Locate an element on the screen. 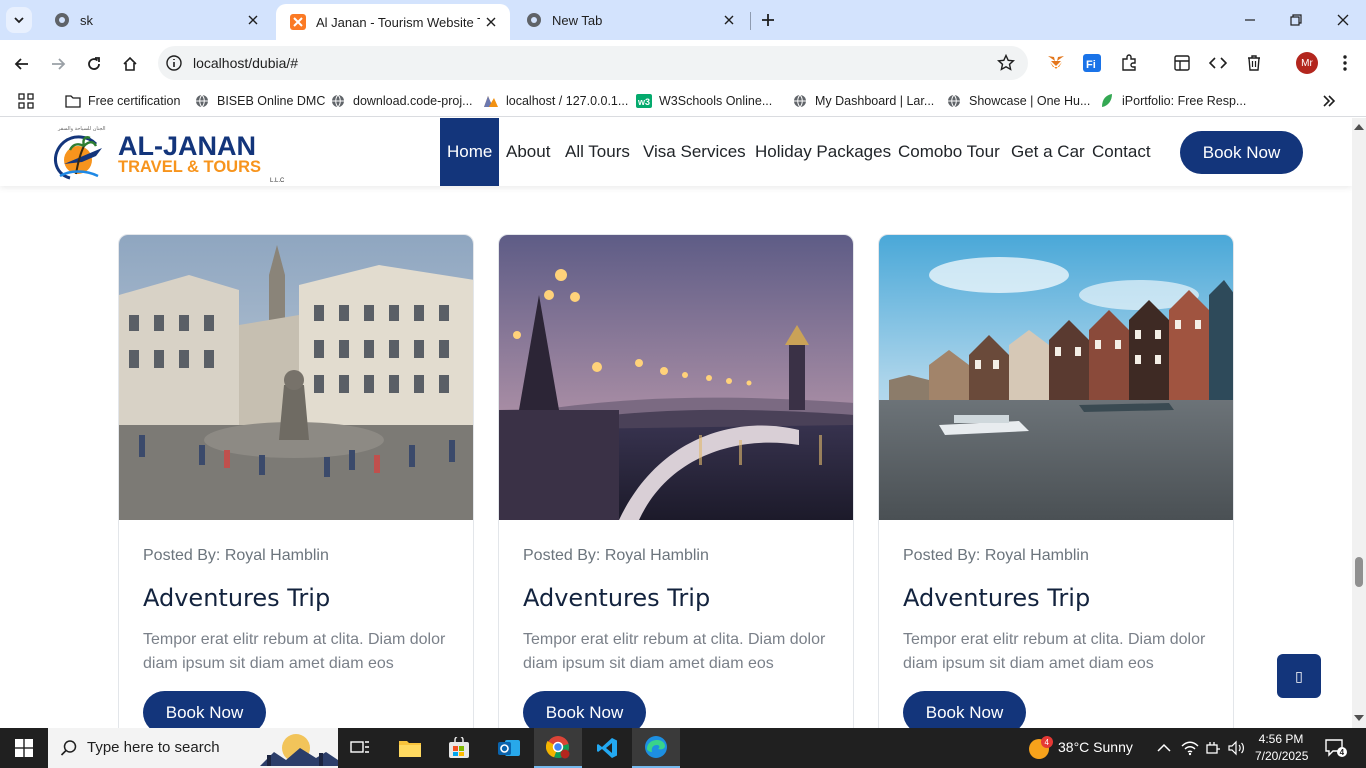 The height and width of the screenshot is (768, 1366). browser-menu-button is located at coordinates (1345, 63).